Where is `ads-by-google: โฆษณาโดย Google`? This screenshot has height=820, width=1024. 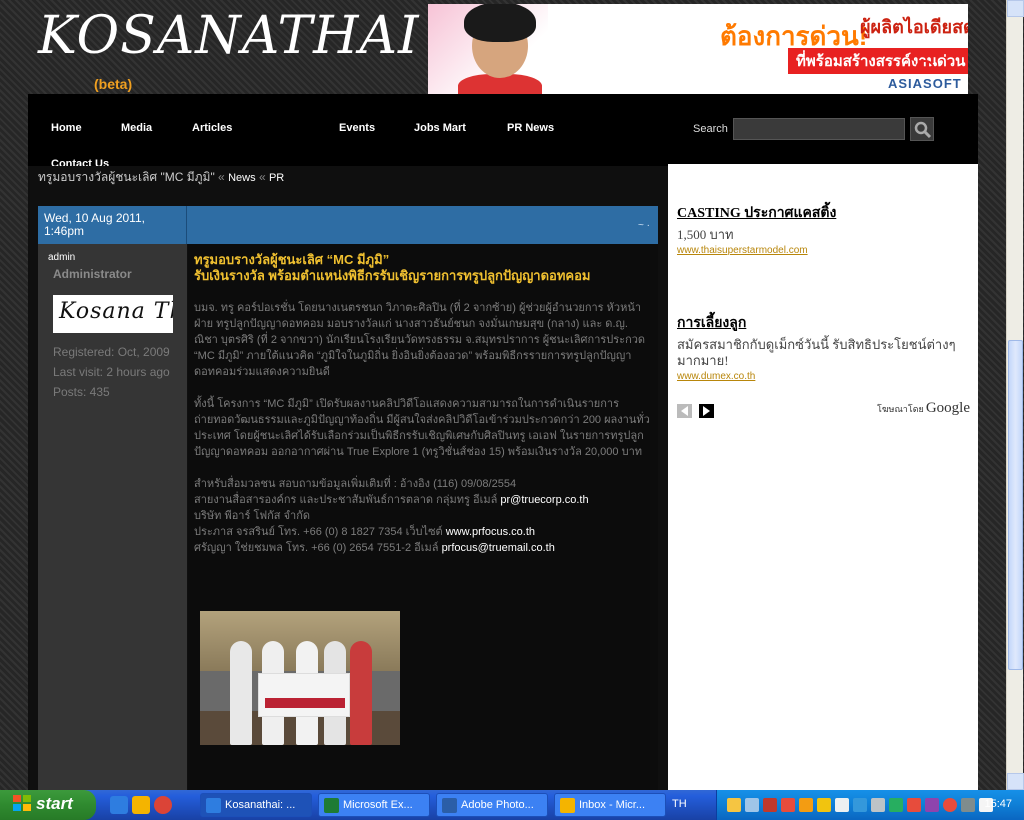 ads-by-google: โฆษณาโดย Google is located at coordinates (923, 408).